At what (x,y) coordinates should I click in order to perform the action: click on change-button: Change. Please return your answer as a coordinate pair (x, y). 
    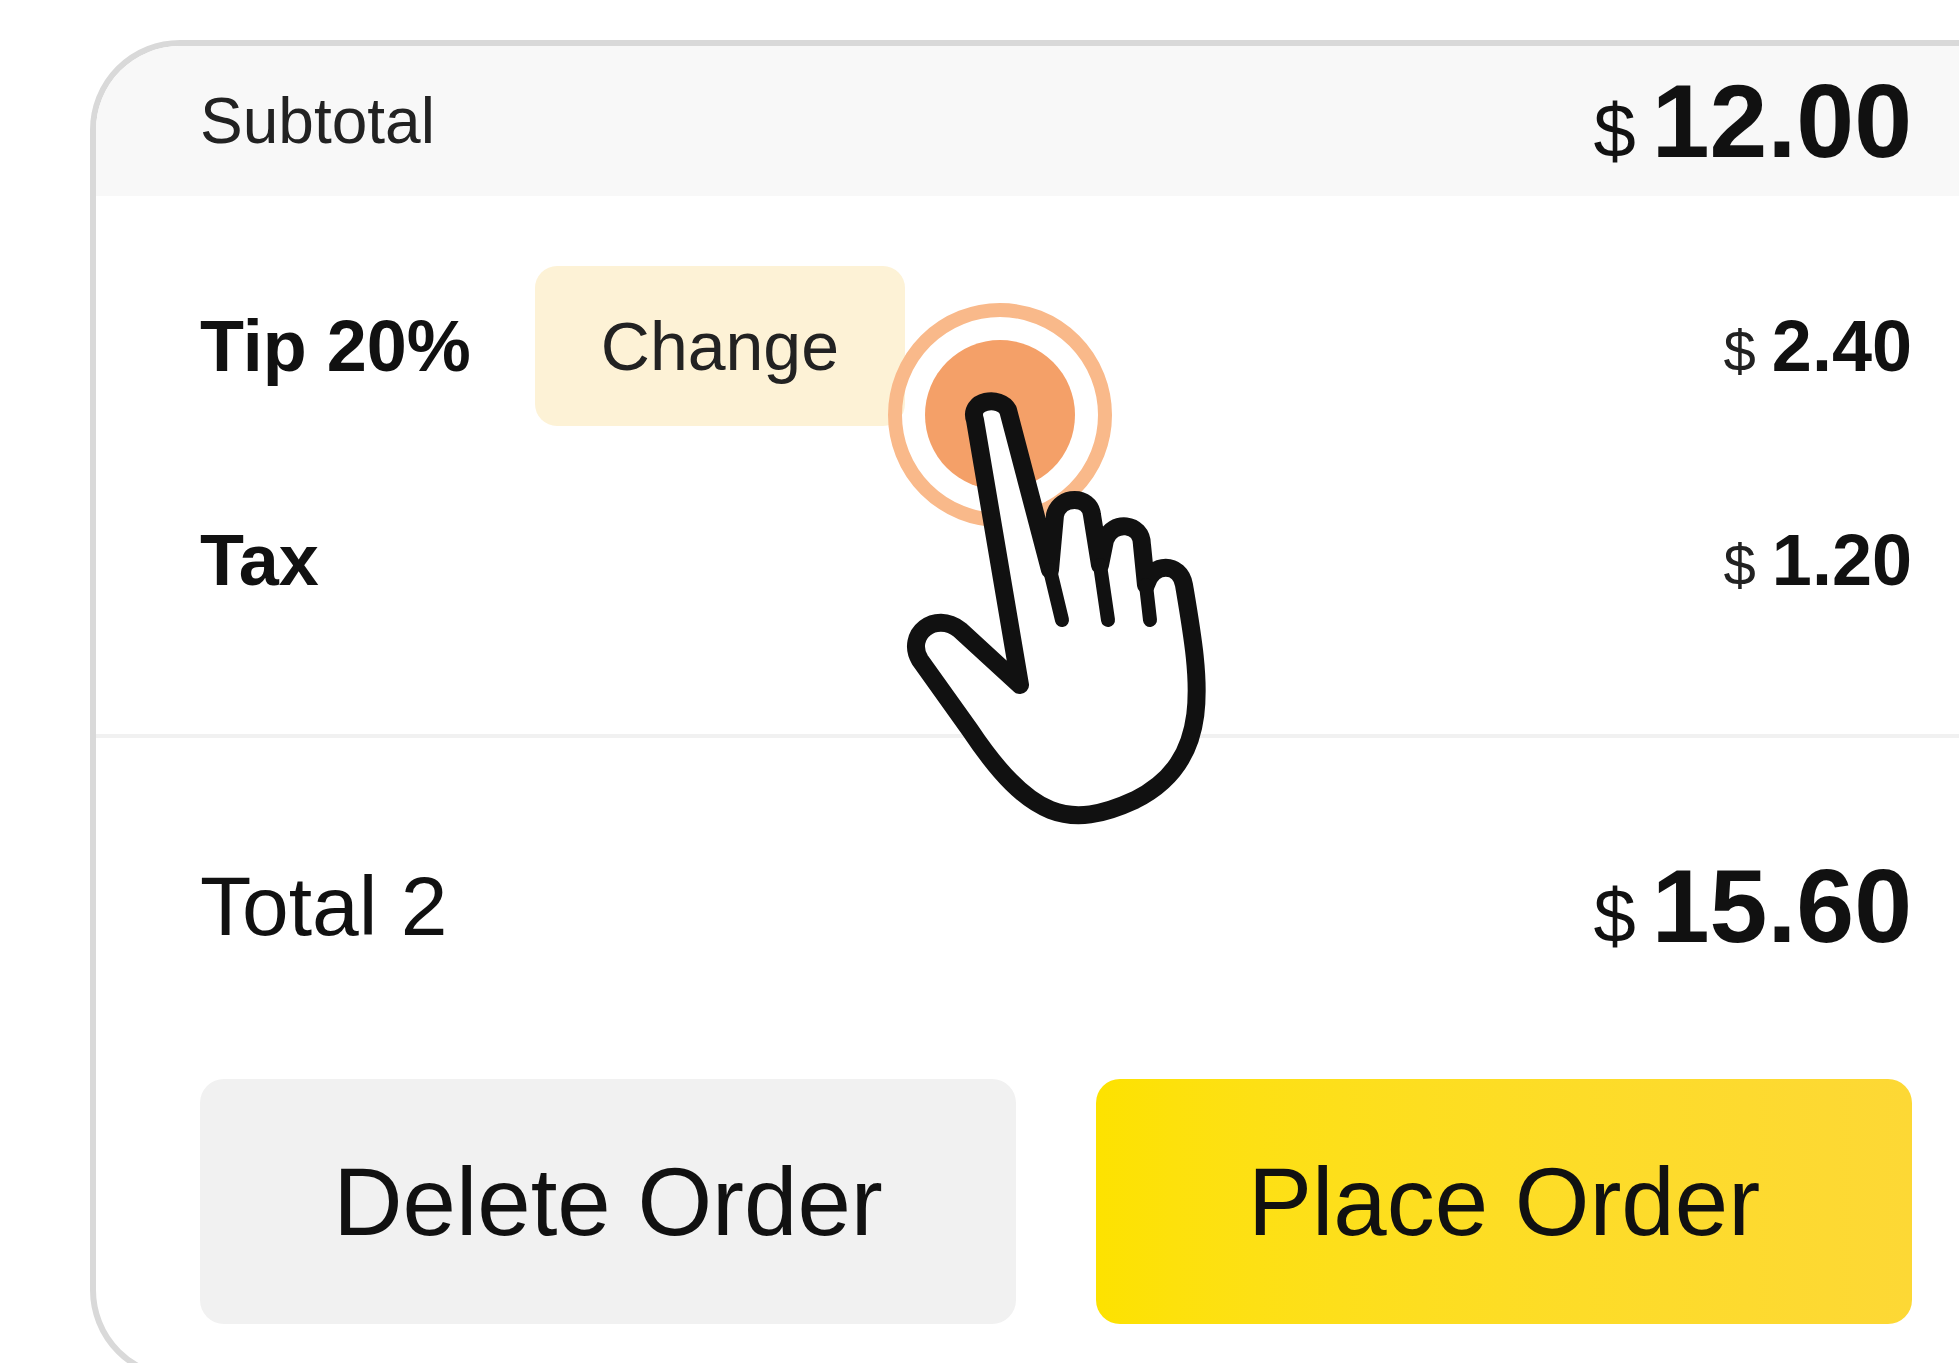
    Looking at the image, I should click on (719, 346).